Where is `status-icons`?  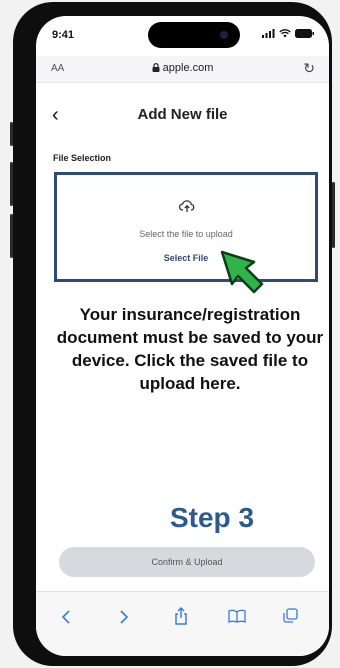 status-icons is located at coordinates (288, 33).